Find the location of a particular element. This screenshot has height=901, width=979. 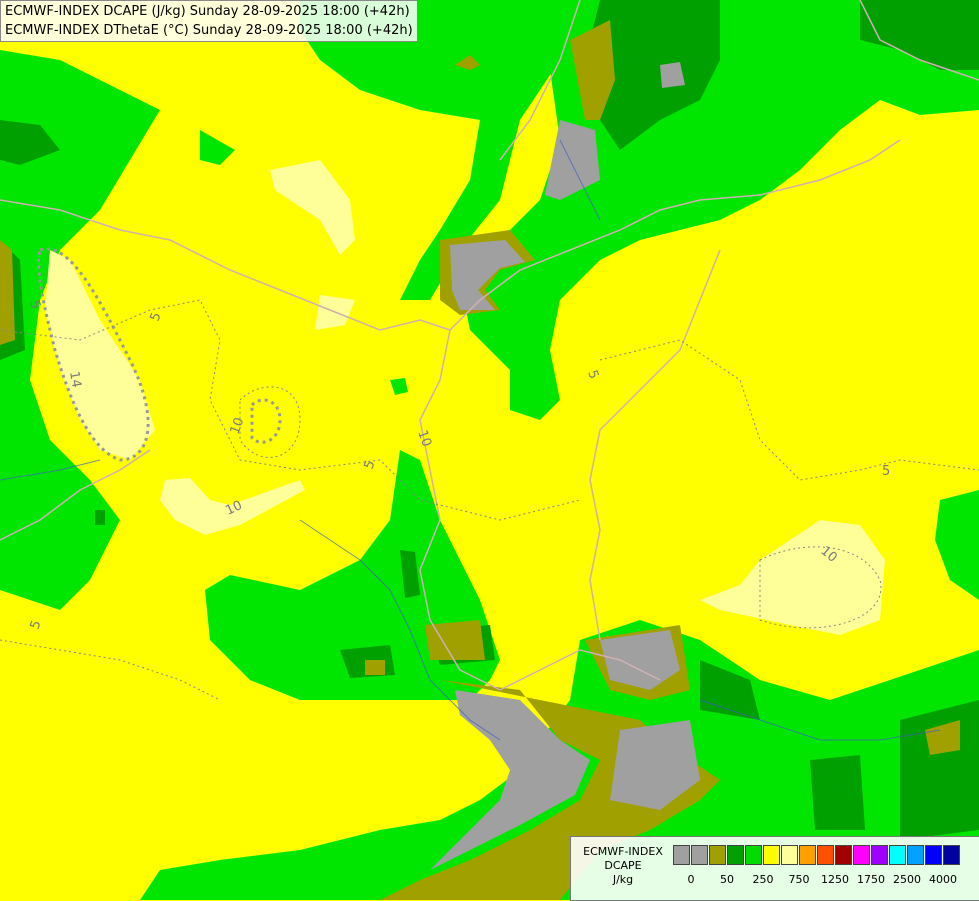

legend-title-line2: DCAPE is located at coordinates (623, 865).